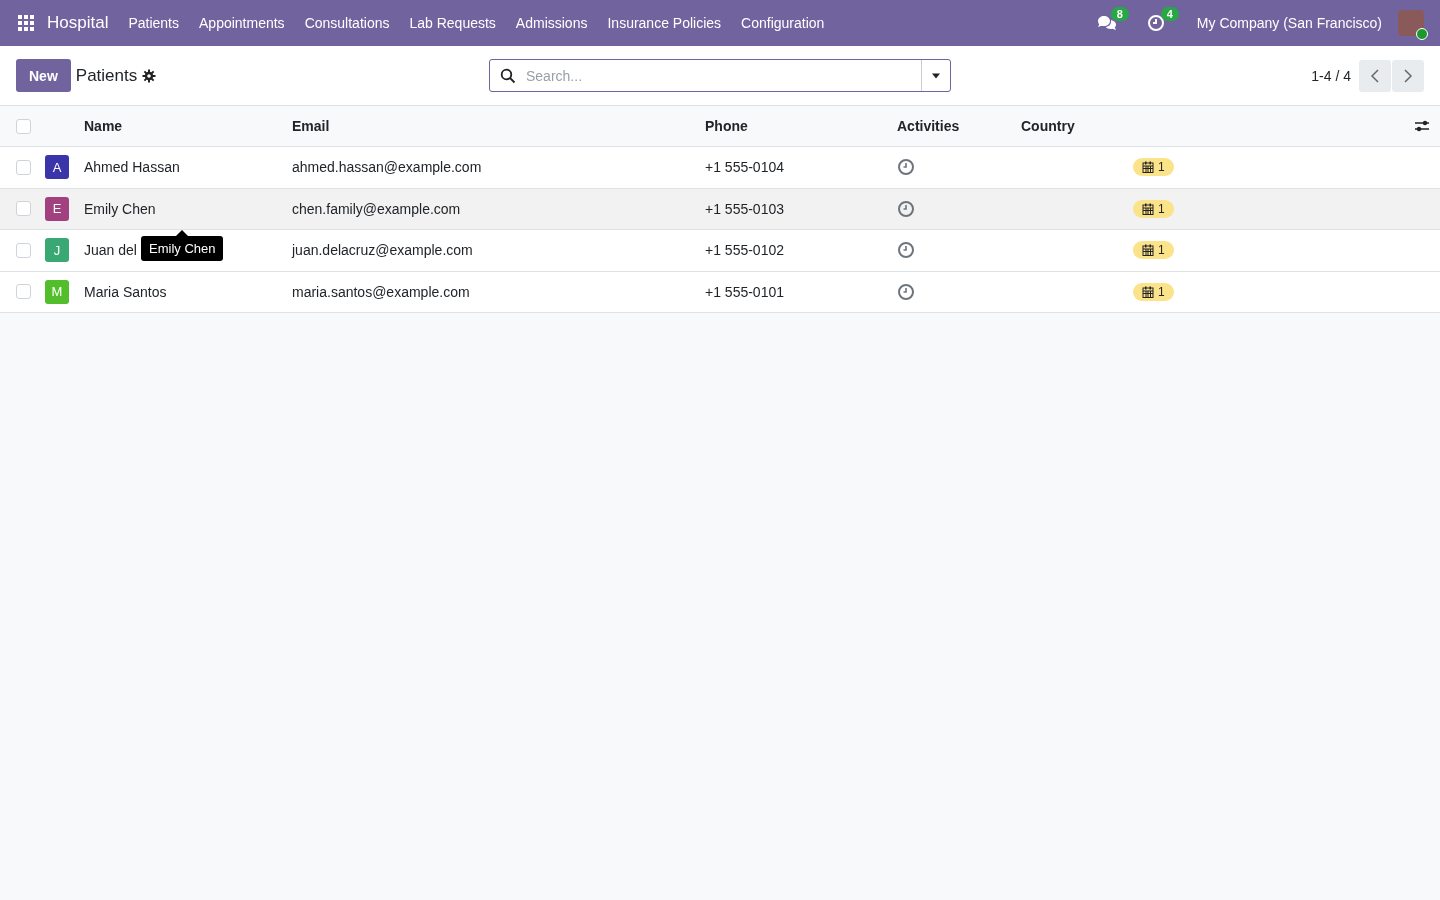 Image resolution: width=1440 pixels, height=900 pixels. I want to click on table-row: M Maria Santos maria.santos@example.com +1 555-0101 1, so click(720, 292).